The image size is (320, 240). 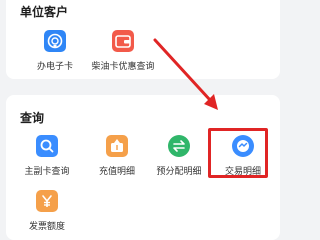 What do you see at coordinates (47, 146) in the screenshot?
I see `search-icon` at bounding box center [47, 146].